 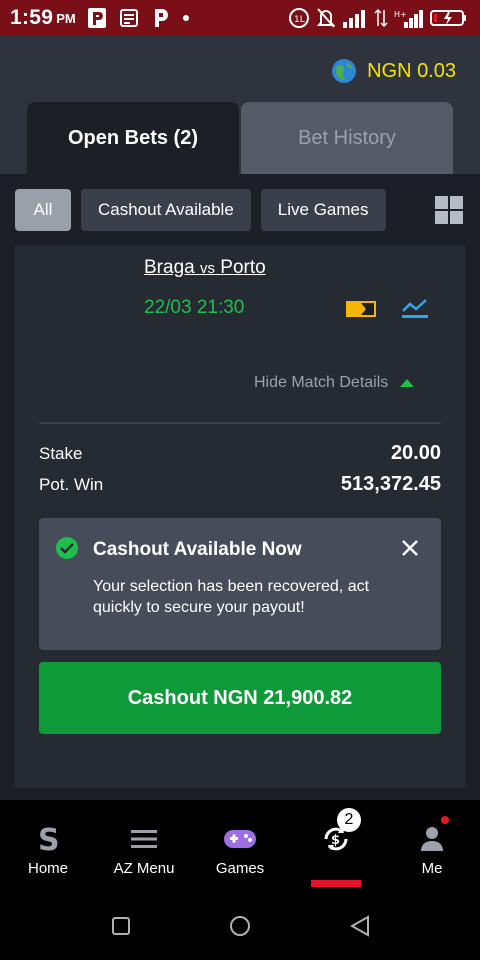 I want to click on close-icon, so click(x=410, y=548).